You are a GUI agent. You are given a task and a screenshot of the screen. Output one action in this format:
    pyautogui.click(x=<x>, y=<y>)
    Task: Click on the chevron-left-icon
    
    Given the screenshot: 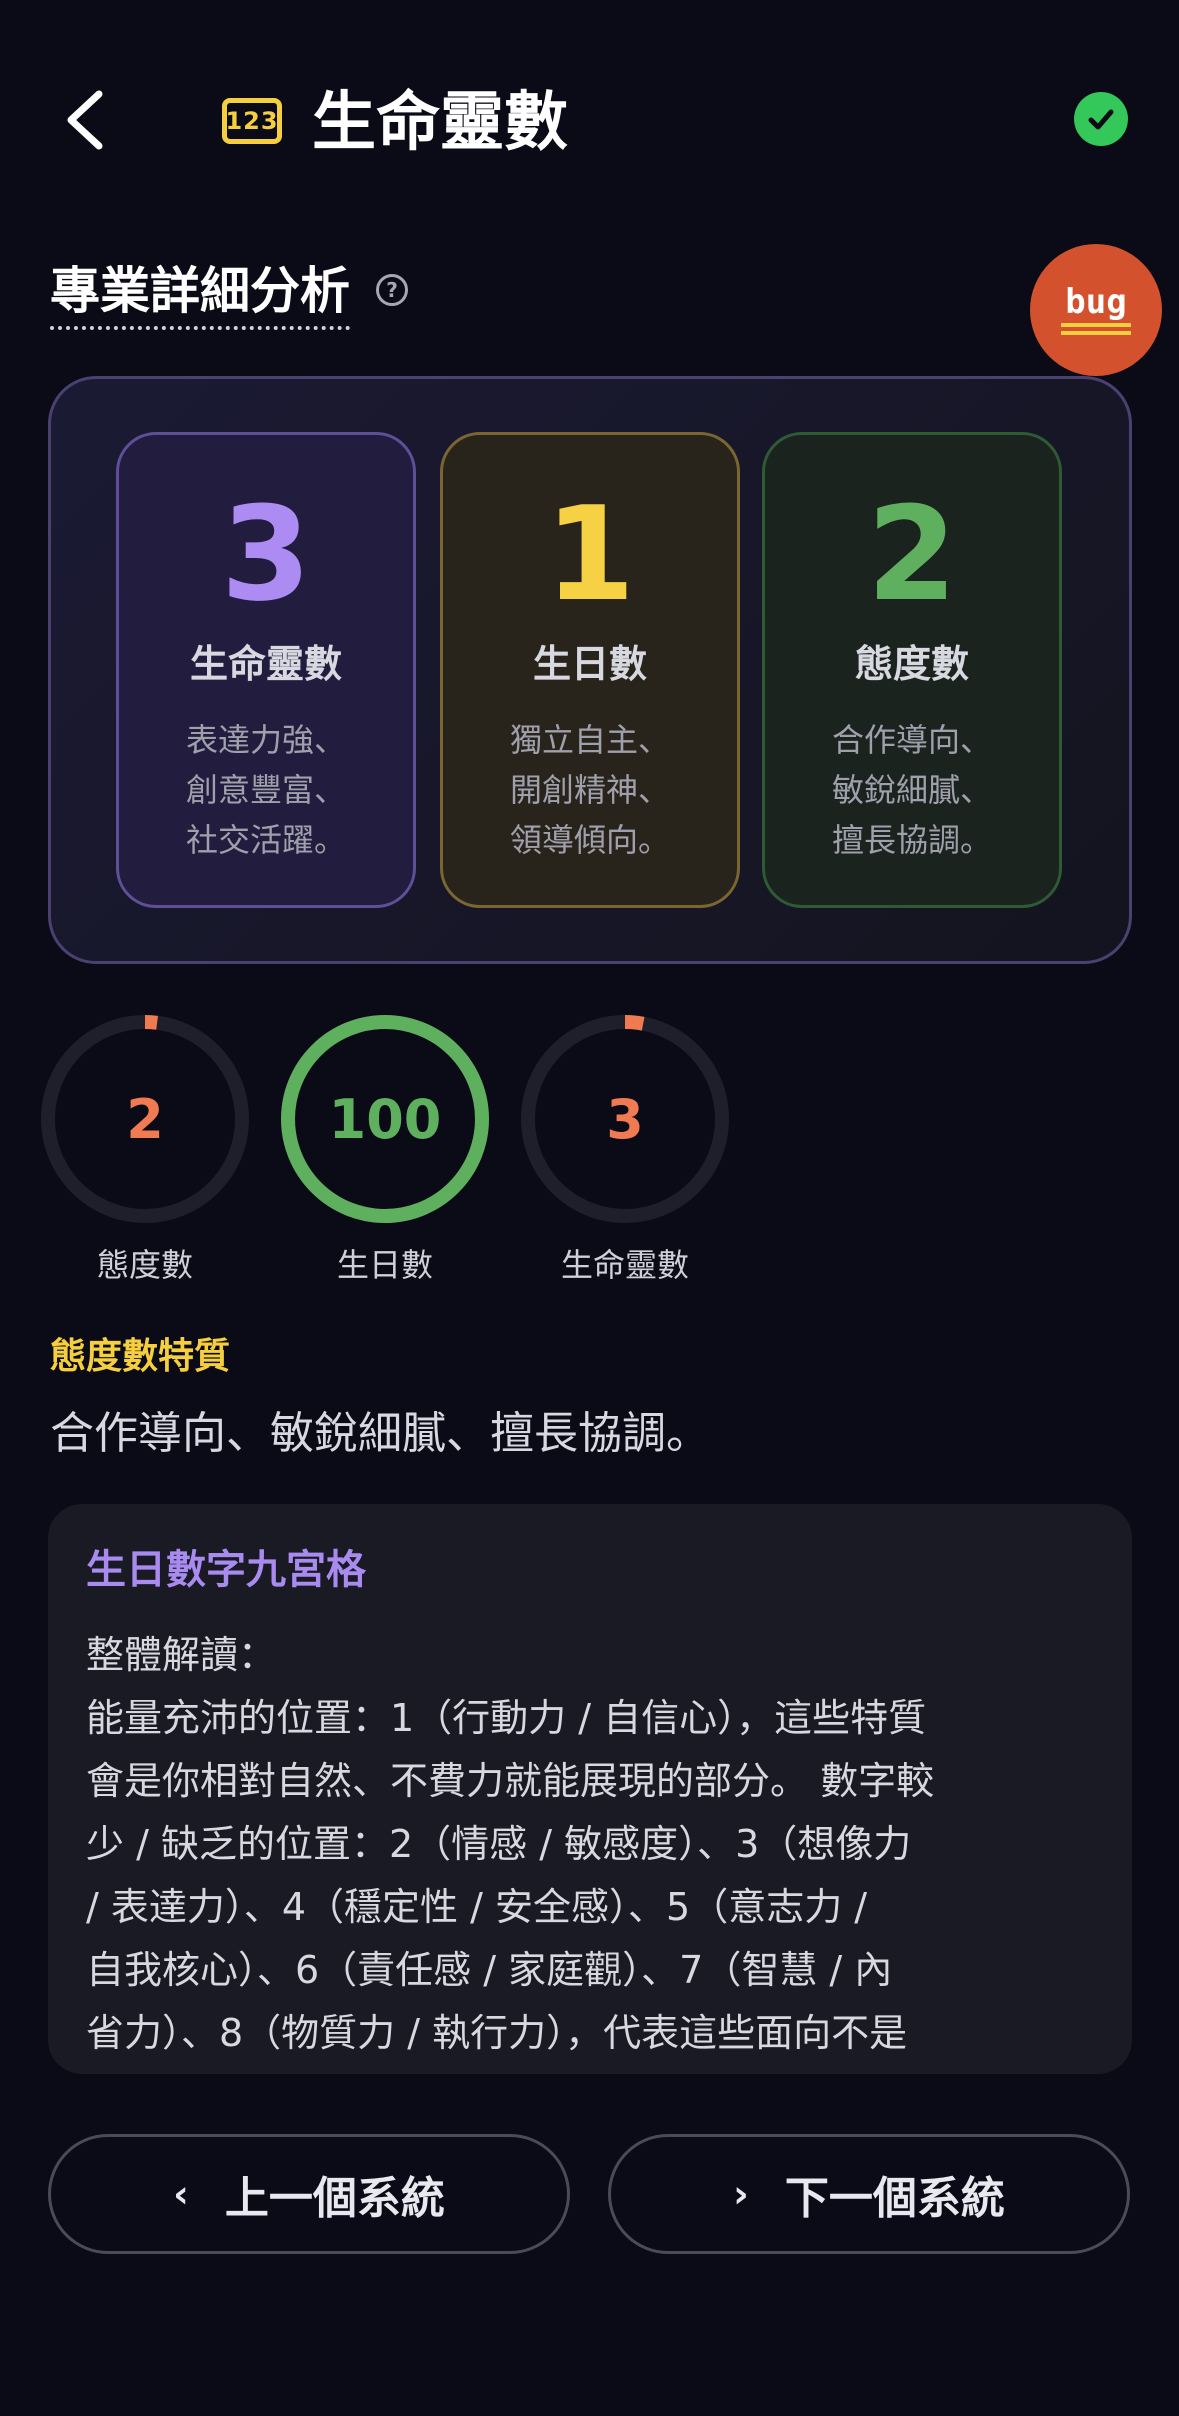 What is the action you would take?
    pyautogui.click(x=85, y=120)
    